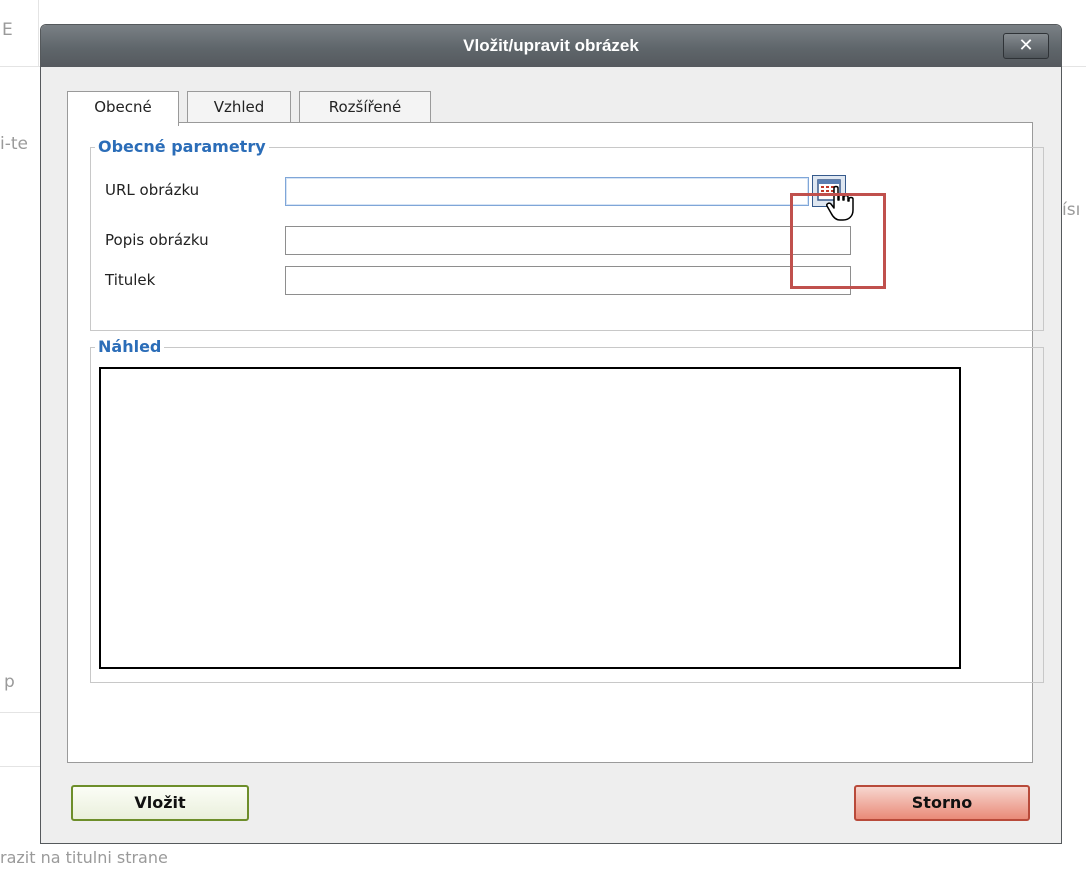  What do you see at coordinates (157, 240) in the screenshot?
I see `description-label: Popis obrázku` at bounding box center [157, 240].